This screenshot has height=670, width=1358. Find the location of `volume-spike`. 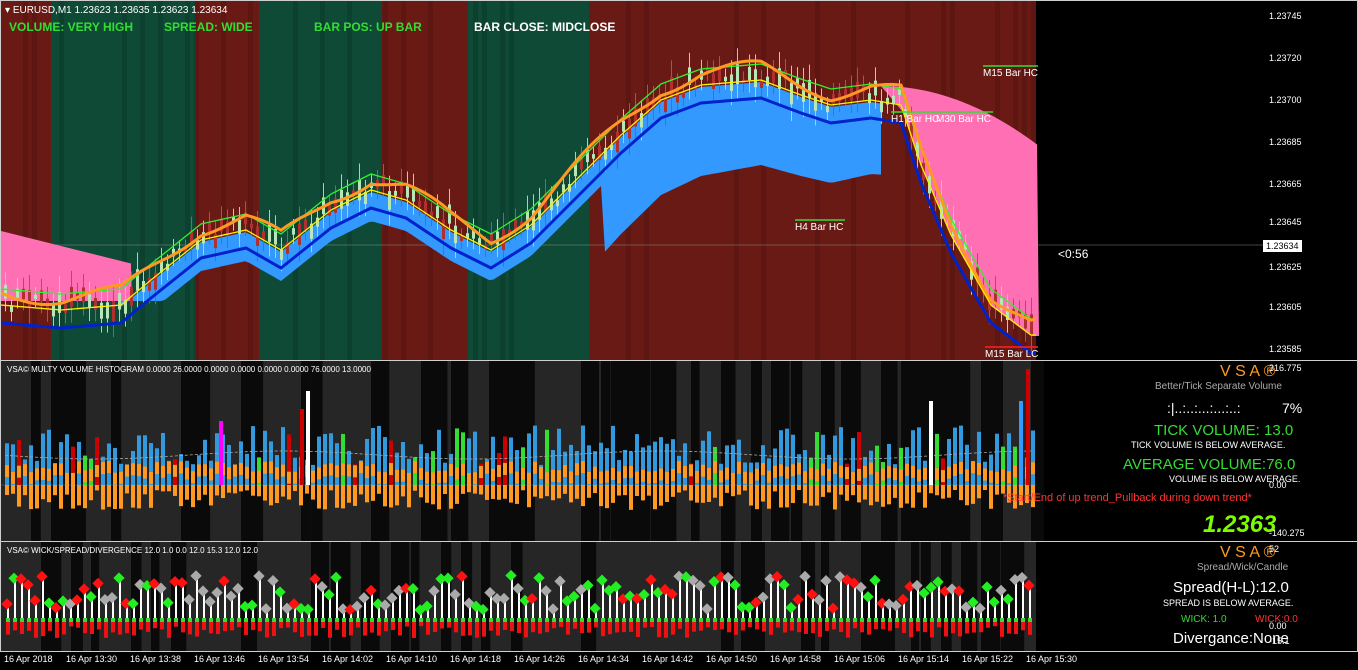

volume-spike is located at coordinates (302, 447).